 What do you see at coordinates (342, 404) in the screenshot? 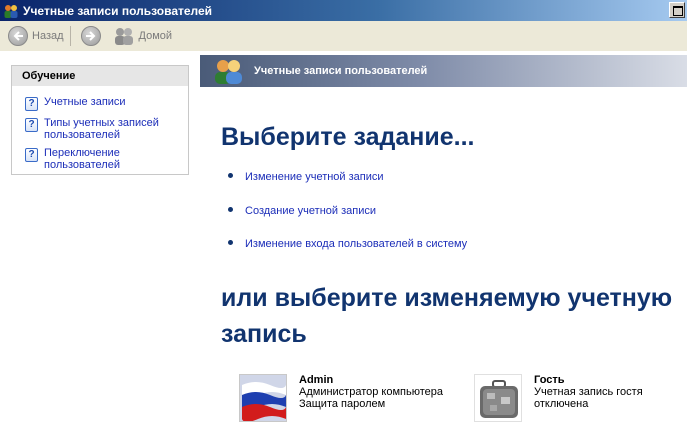
I see `account-status: Защита паролем` at bounding box center [342, 404].